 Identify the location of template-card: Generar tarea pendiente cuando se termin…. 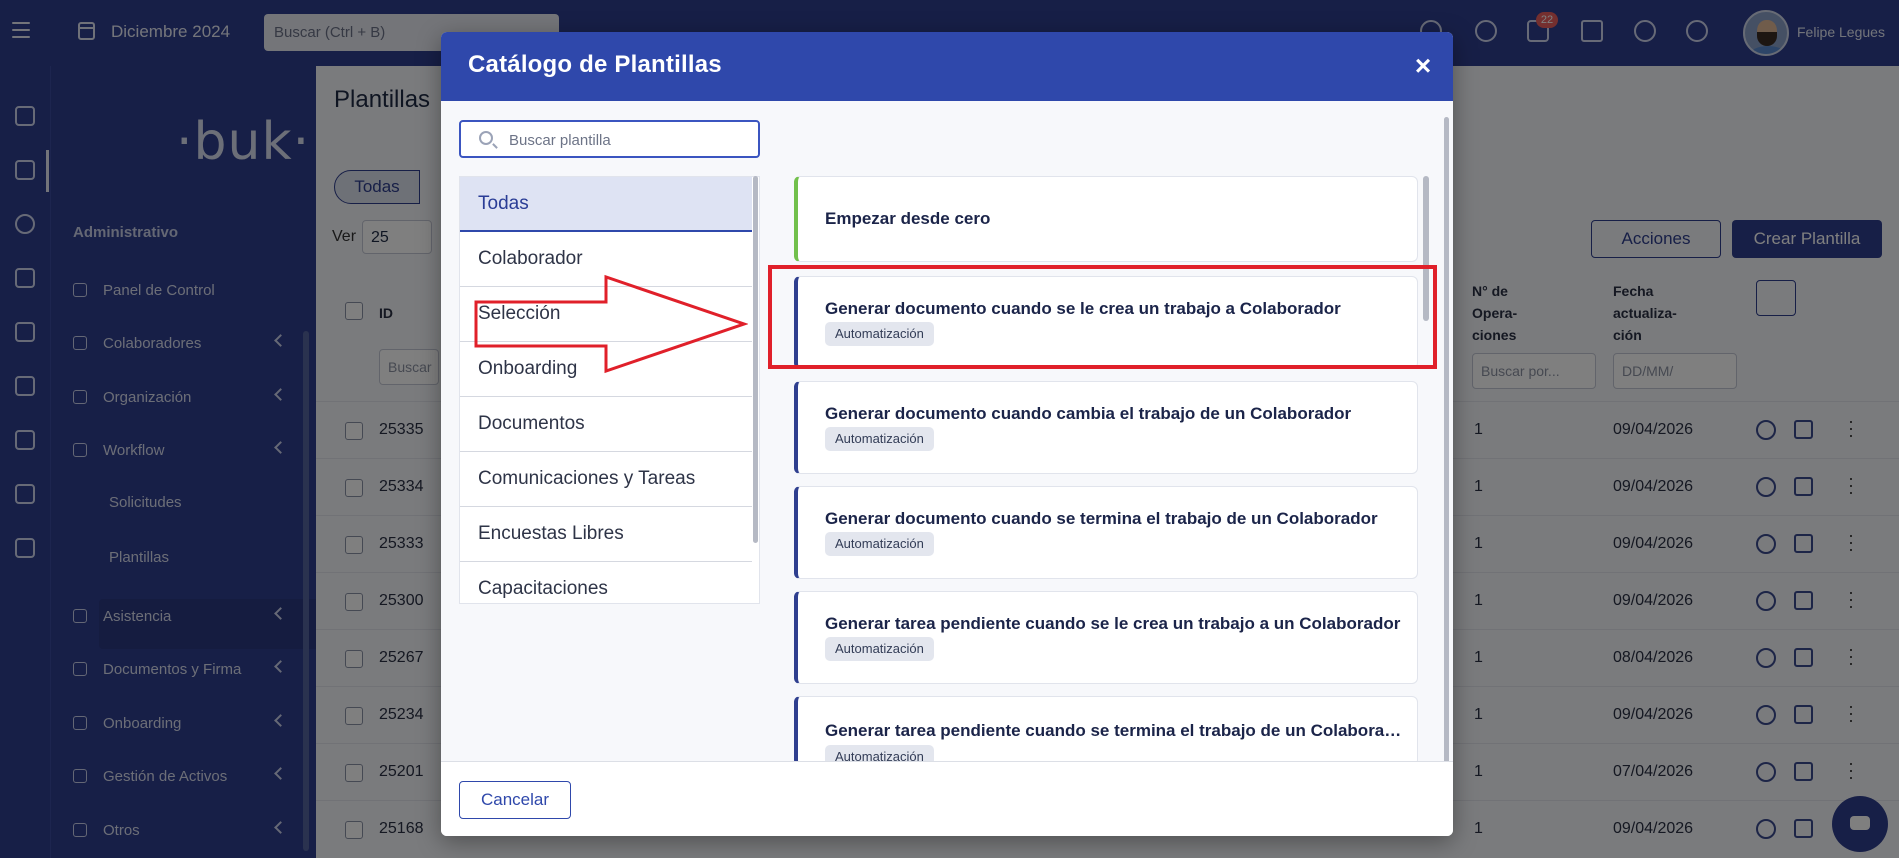
(1106, 731).